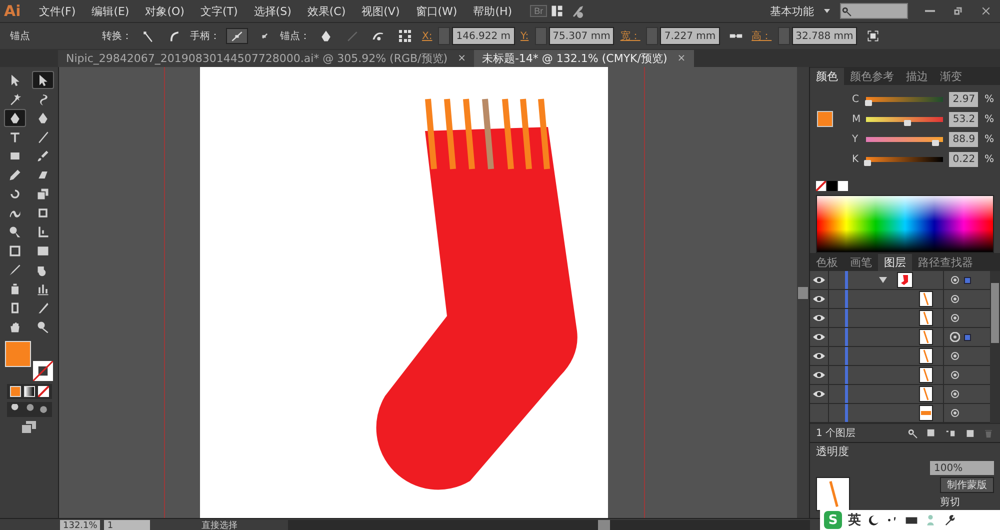 The height and width of the screenshot is (530, 1000). Describe the element at coordinates (43, 251) in the screenshot. I see `gradient-icon` at that location.